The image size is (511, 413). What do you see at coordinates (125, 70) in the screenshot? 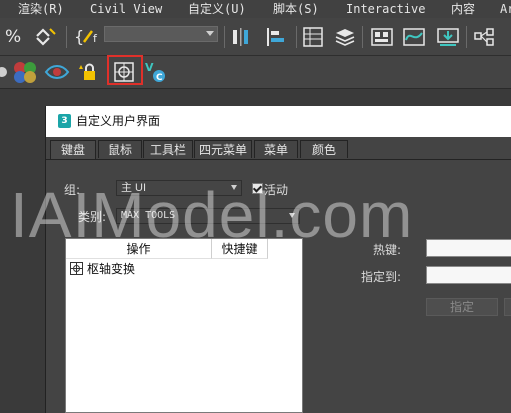
I see `highlight-box` at bounding box center [125, 70].